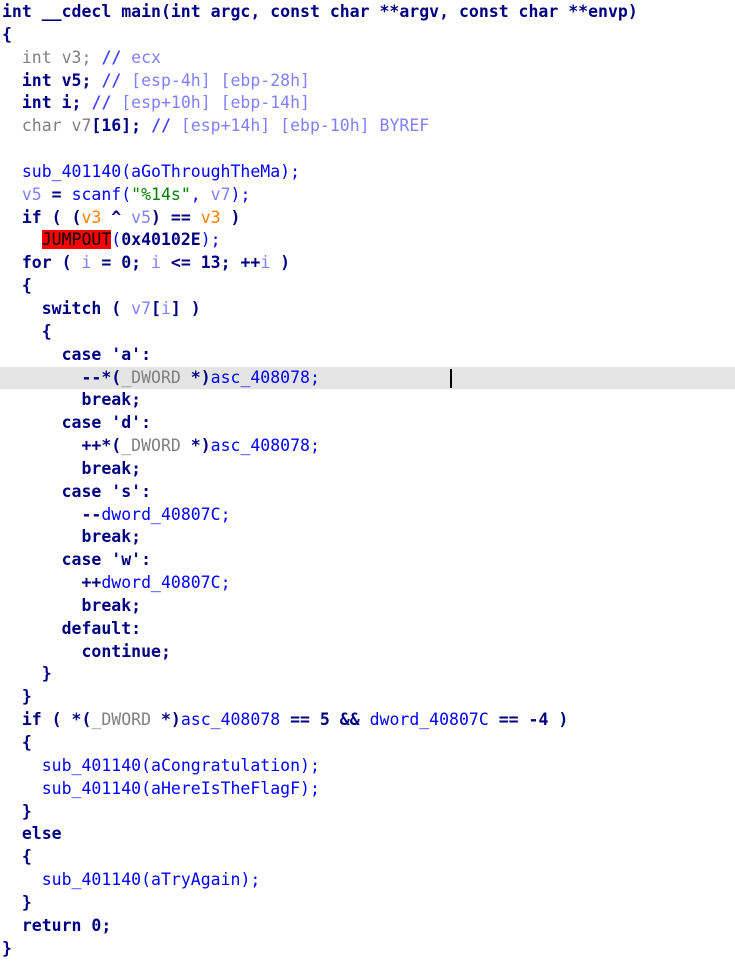  What do you see at coordinates (220, 194) in the screenshot?
I see `code-token: v7` at bounding box center [220, 194].